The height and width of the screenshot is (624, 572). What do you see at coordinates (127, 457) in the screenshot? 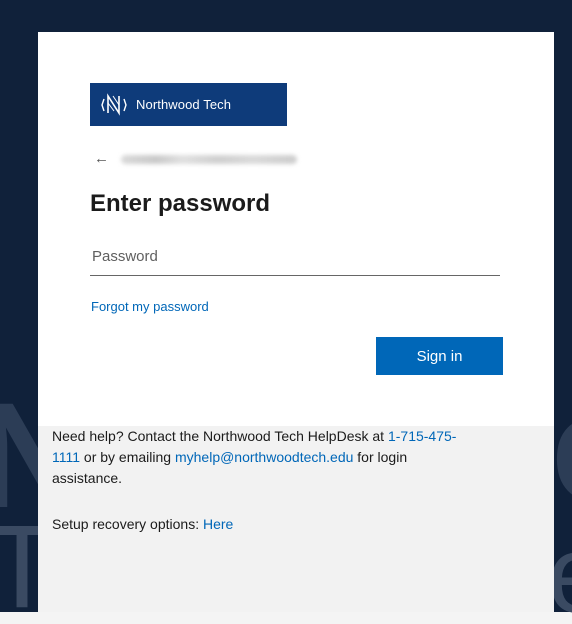
I see `help-text-middle: or by emailing` at bounding box center [127, 457].